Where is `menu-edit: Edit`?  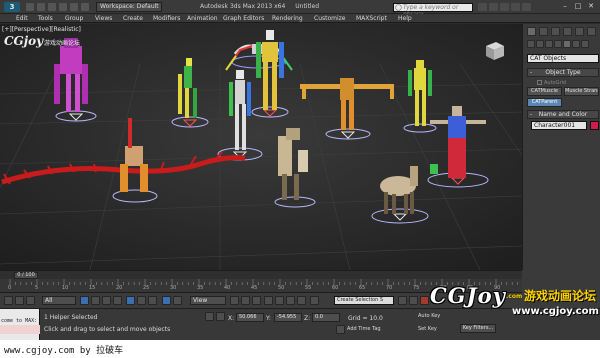 menu-edit: Edit is located at coordinates (22, 18).